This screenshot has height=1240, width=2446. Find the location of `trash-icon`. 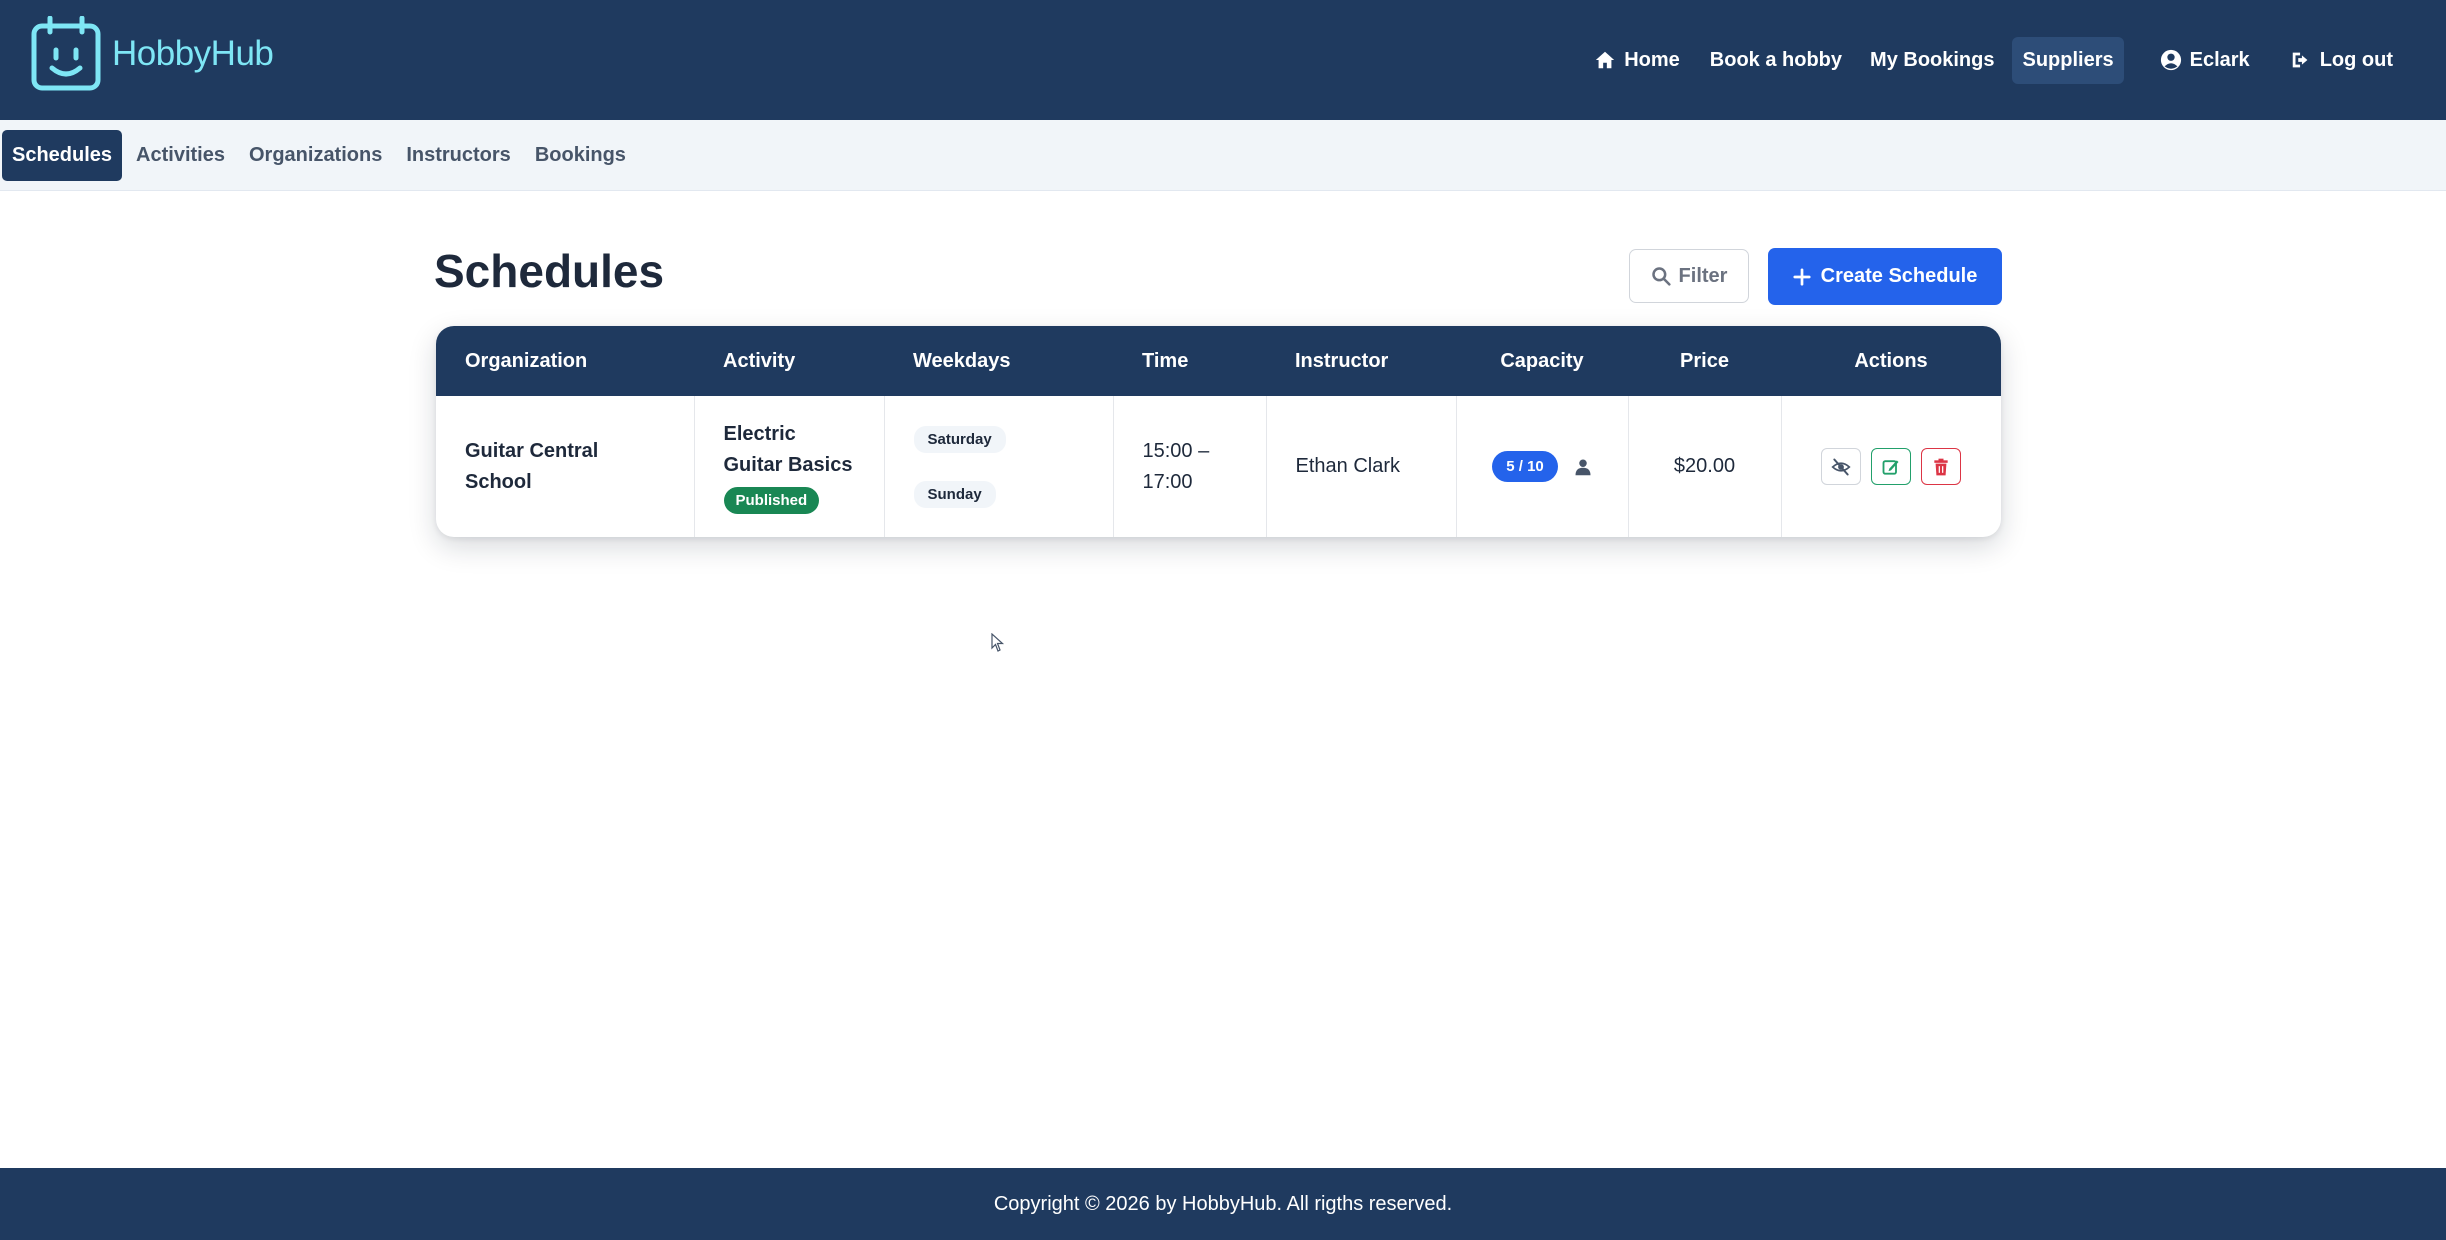

trash-icon is located at coordinates (1941, 466).